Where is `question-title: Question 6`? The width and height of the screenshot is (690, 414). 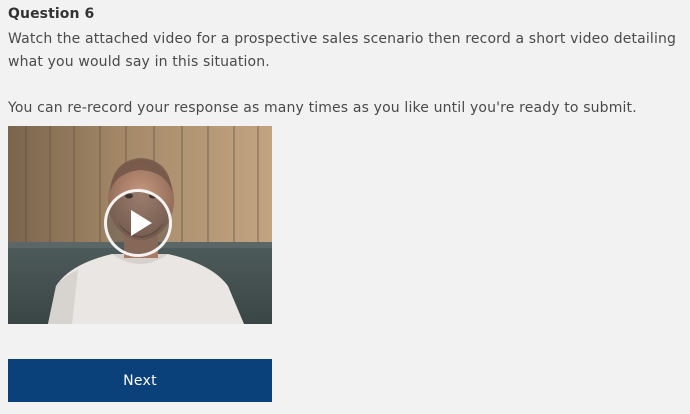
question-title: Question 6 is located at coordinates (51, 14).